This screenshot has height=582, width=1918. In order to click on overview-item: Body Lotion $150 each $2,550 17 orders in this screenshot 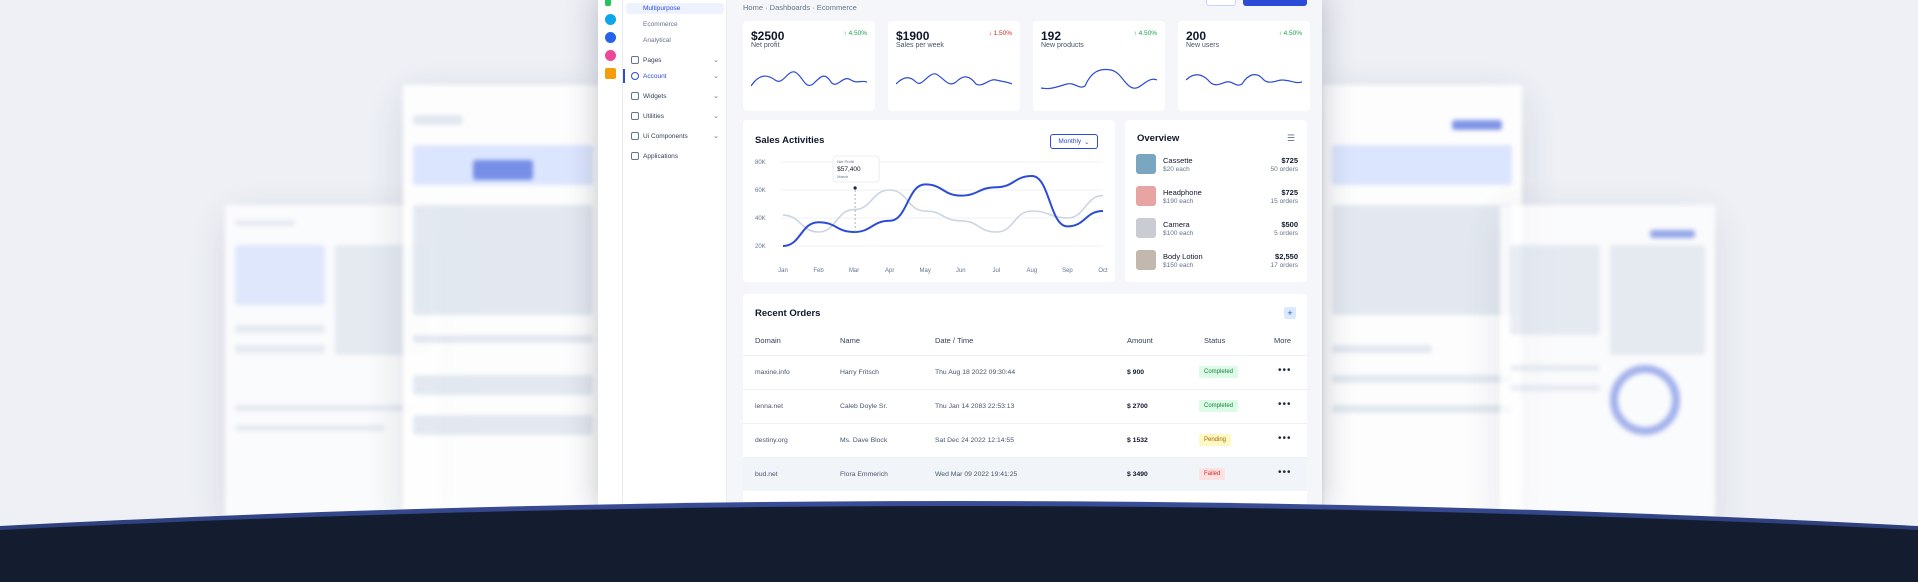, I will do `click(1217, 262)`.